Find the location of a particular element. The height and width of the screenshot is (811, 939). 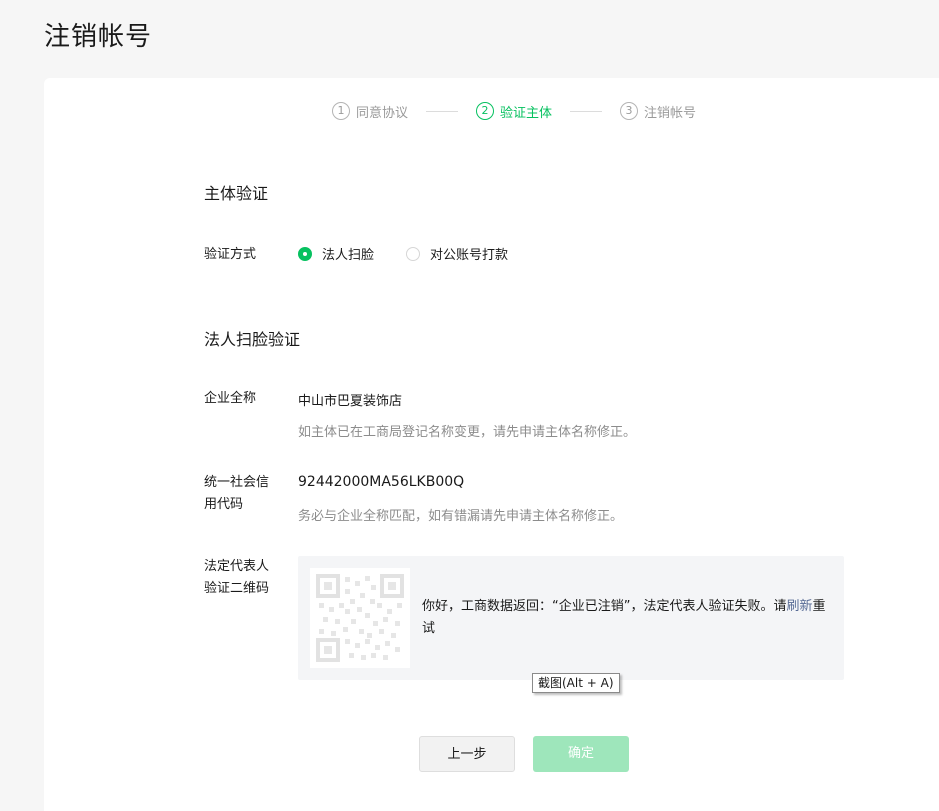

qr-error-text: 你好，工商数据返回：“企业已注销”，法定代表人验证失败。请 is located at coordinates (604, 606).